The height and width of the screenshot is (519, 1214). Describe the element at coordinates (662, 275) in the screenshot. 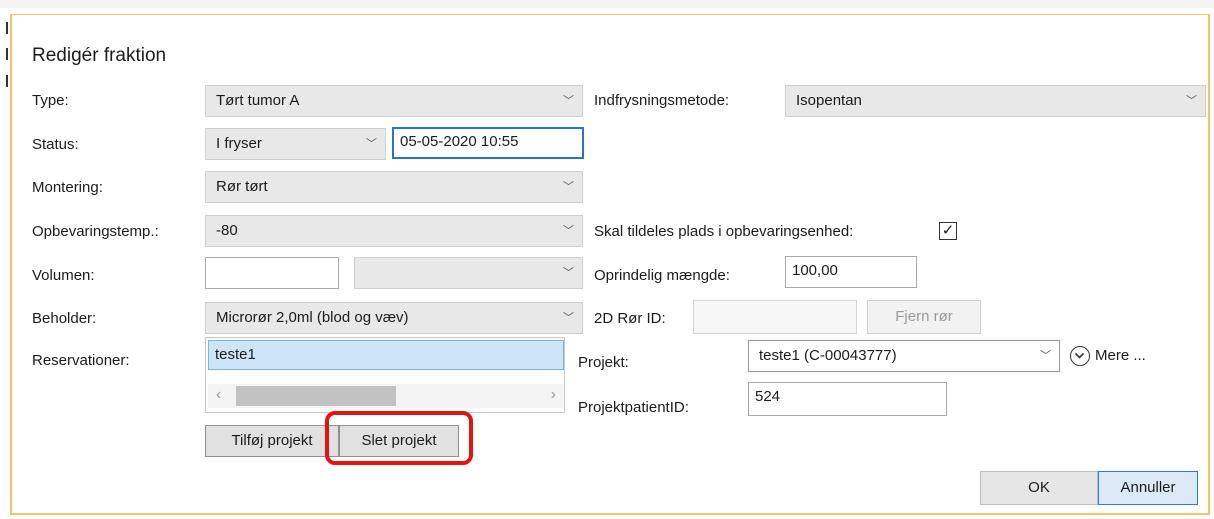

I see `original-amount-label: Oprindelig mængde:` at that location.